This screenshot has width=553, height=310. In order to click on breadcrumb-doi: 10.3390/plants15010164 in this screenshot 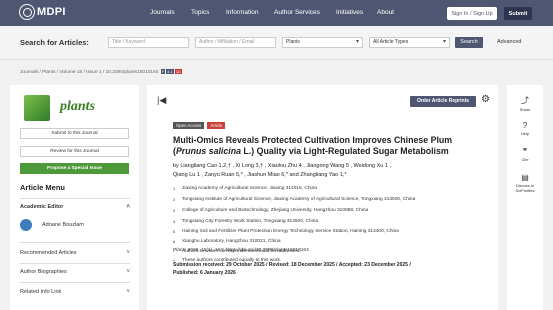, I will do `click(132, 72)`.